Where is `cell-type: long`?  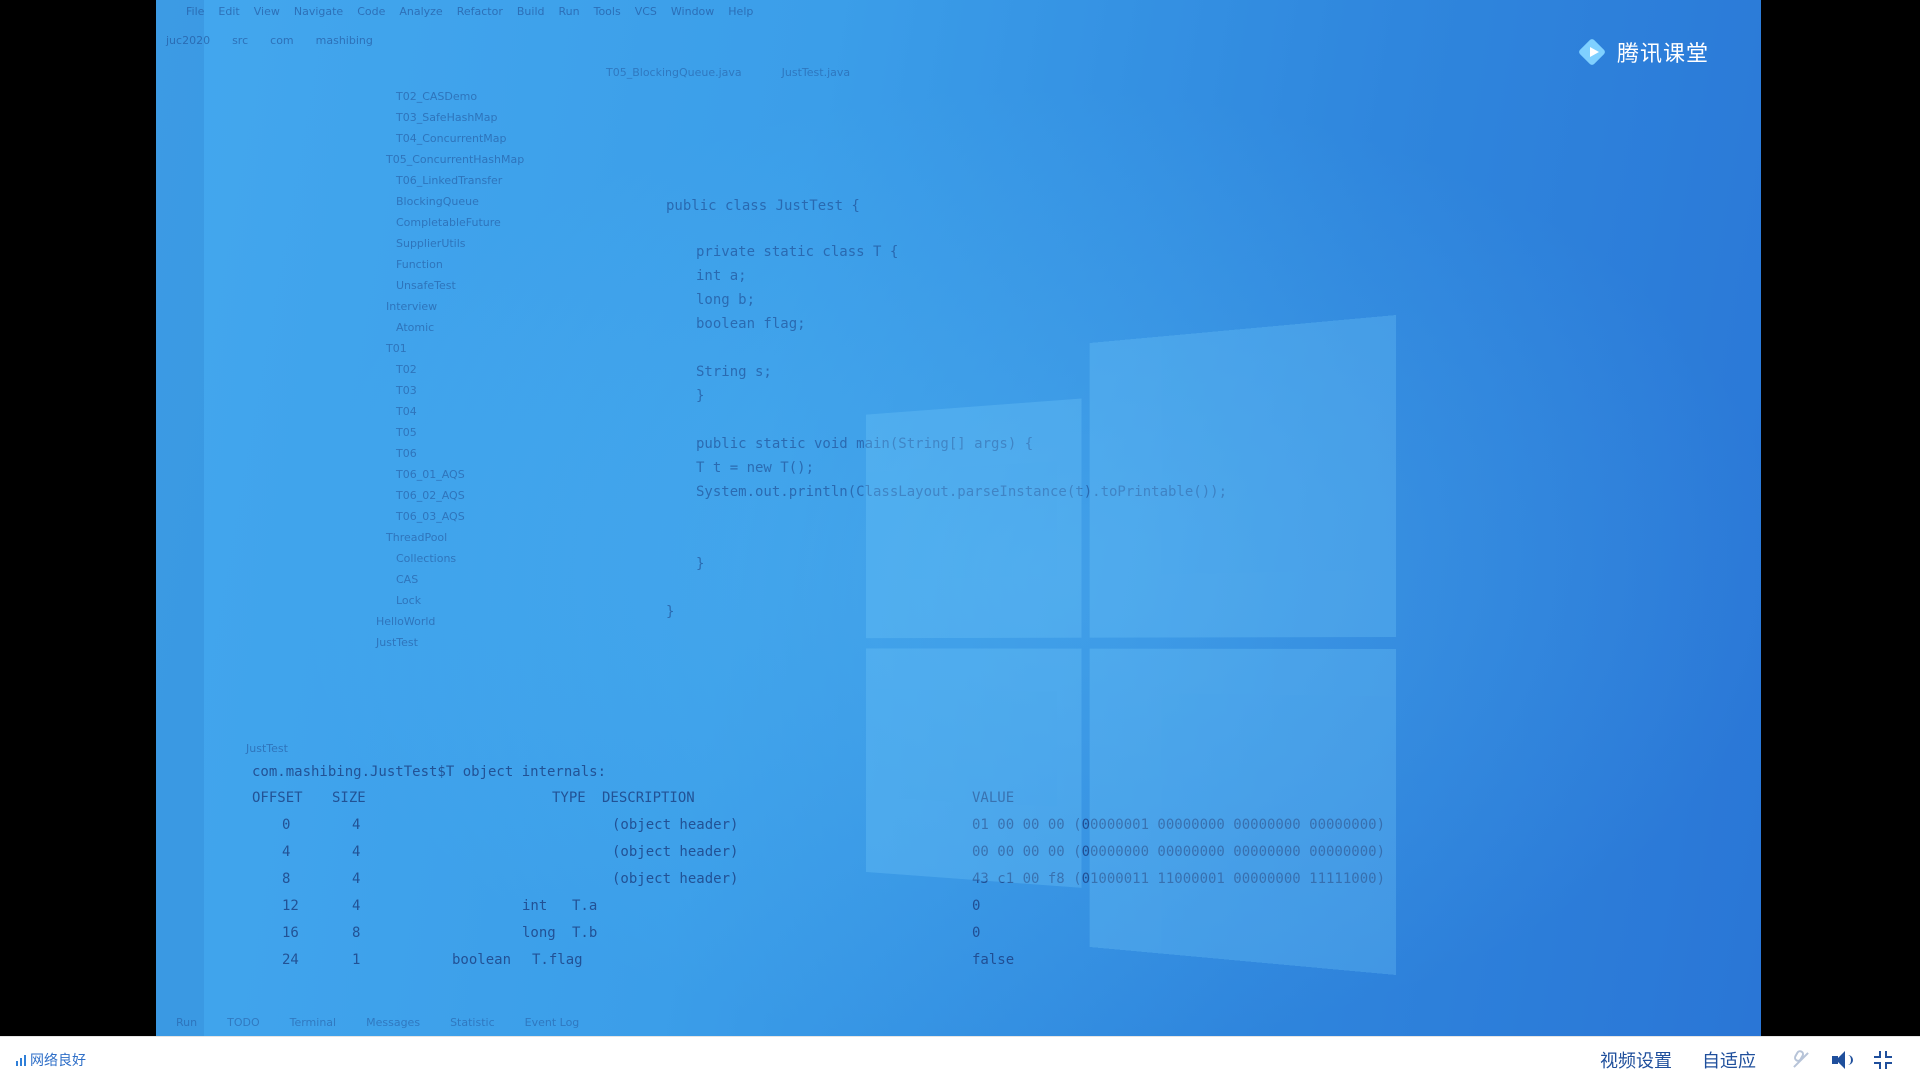 cell-type: long is located at coordinates (539, 933).